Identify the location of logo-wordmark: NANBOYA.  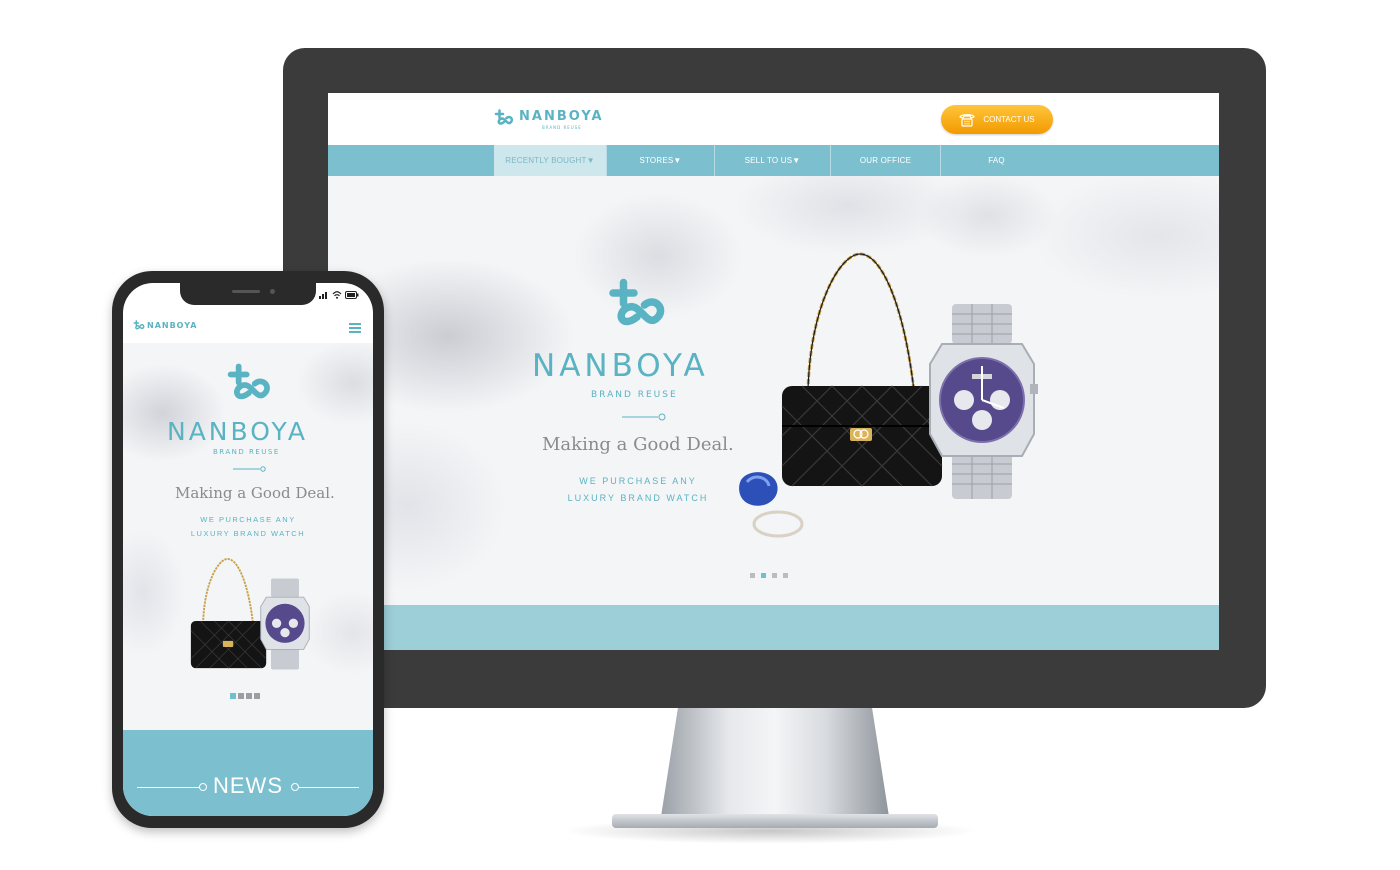
(561, 116).